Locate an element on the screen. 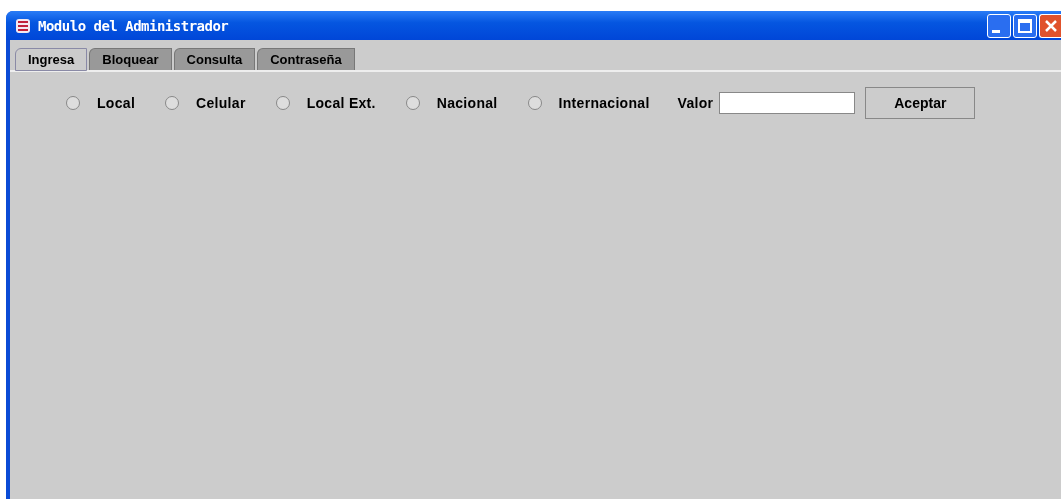 Image resolution: width=1061 pixels, height=499 pixels. tab: Contraseña is located at coordinates (306, 59).